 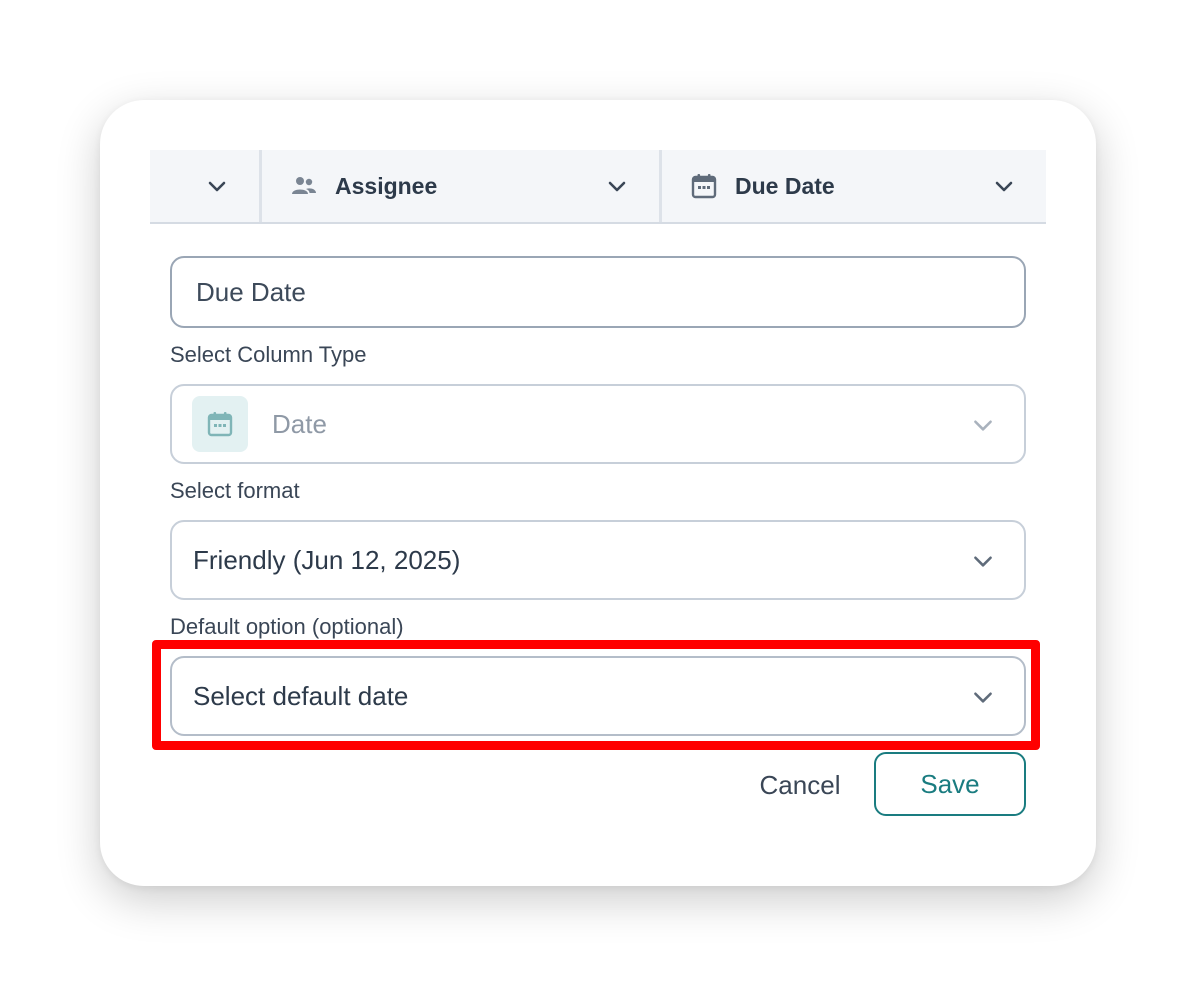 I want to click on column-type-label: Select Column Type, so click(x=268, y=354).